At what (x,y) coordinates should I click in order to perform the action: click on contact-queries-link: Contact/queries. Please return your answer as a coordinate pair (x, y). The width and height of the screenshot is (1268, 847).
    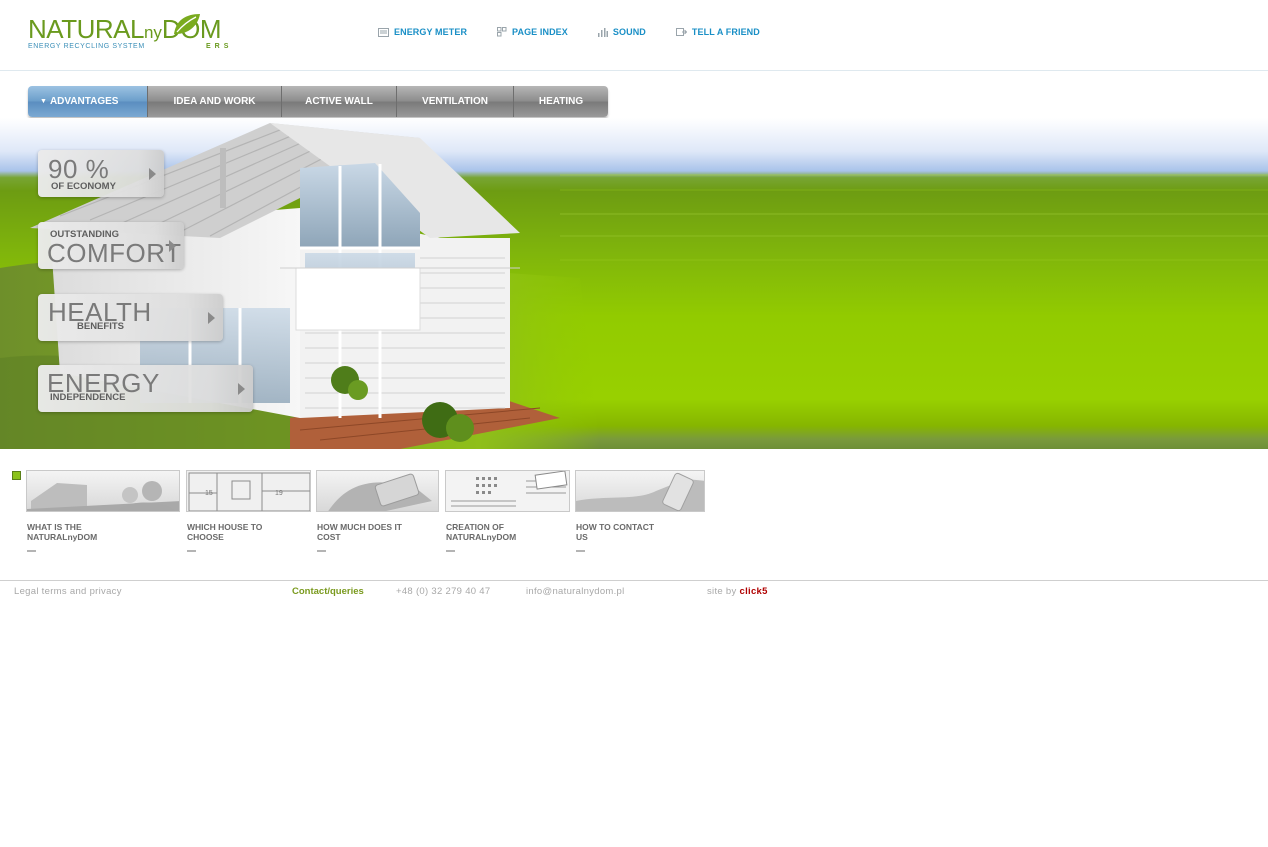
    Looking at the image, I should click on (328, 591).